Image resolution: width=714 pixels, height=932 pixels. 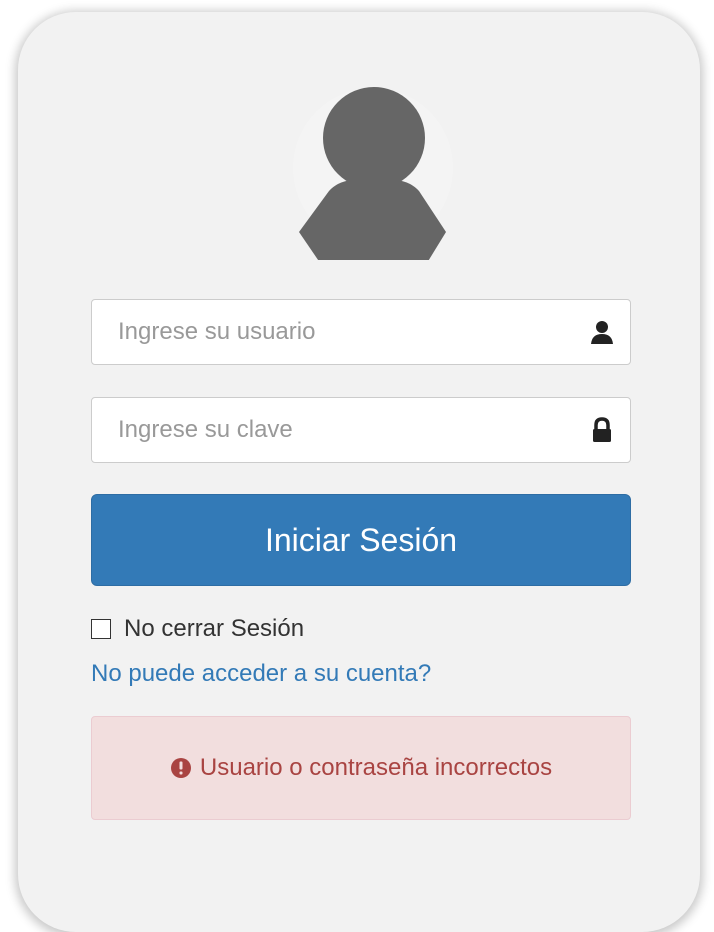 I want to click on username-field, so click(x=361, y=332).